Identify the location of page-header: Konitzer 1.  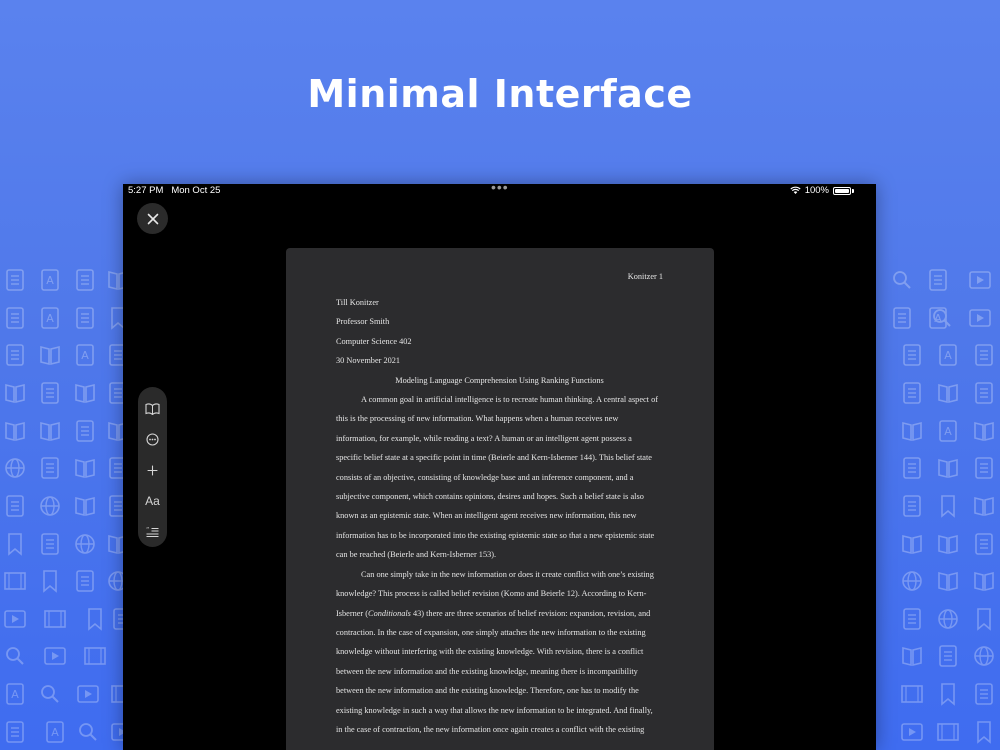
(645, 276).